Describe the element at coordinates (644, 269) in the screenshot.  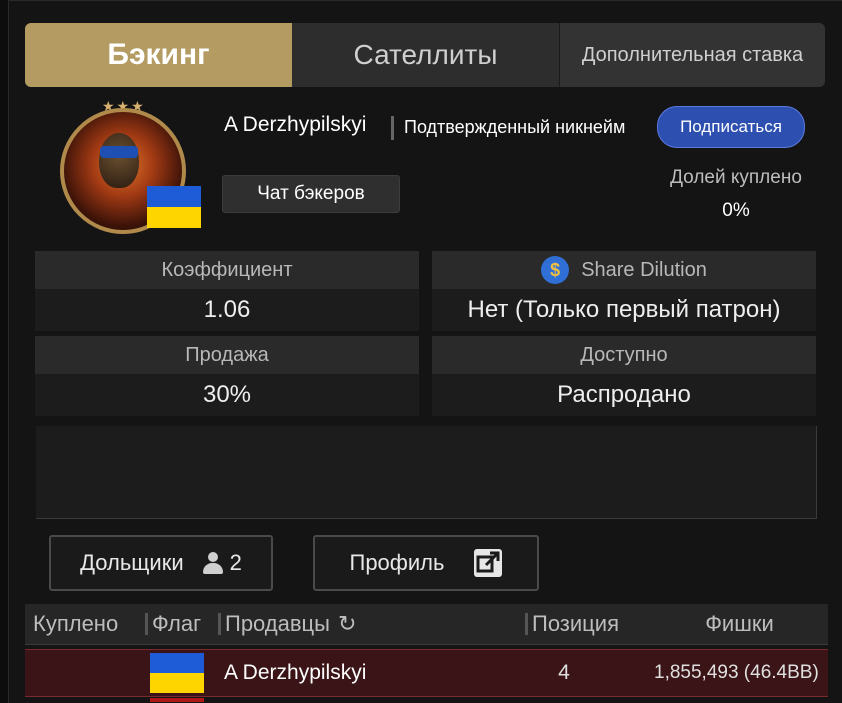
I see `share-dilution-label: Share Dilution` at that location.